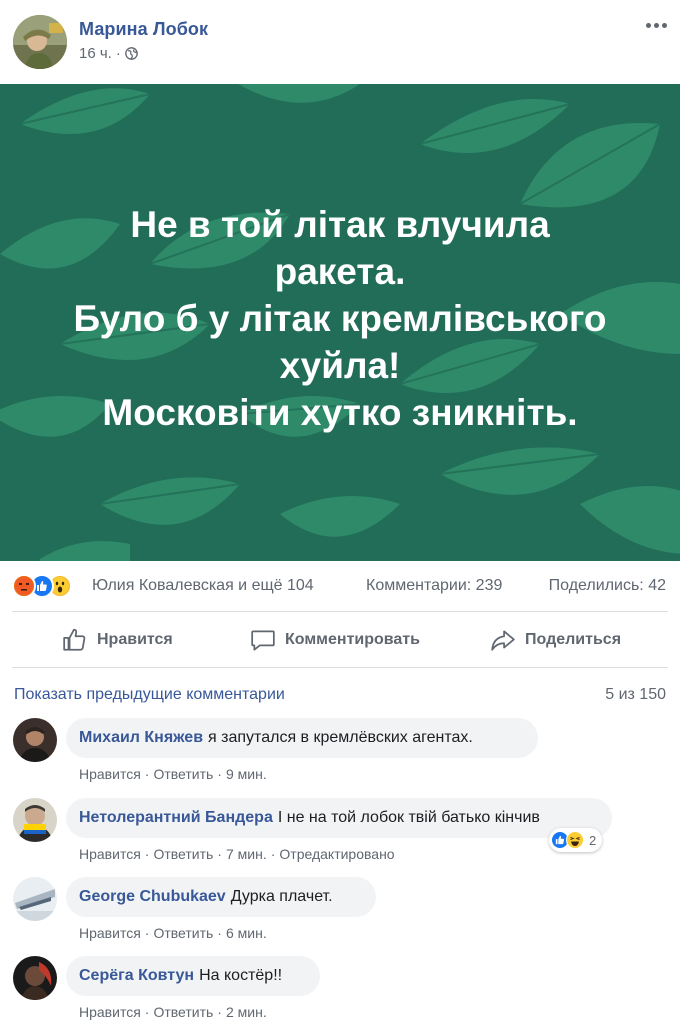  Describe the element at coordinates (593, 840) in the screenshot. I see `comment-reaction-count: 2` at that location.